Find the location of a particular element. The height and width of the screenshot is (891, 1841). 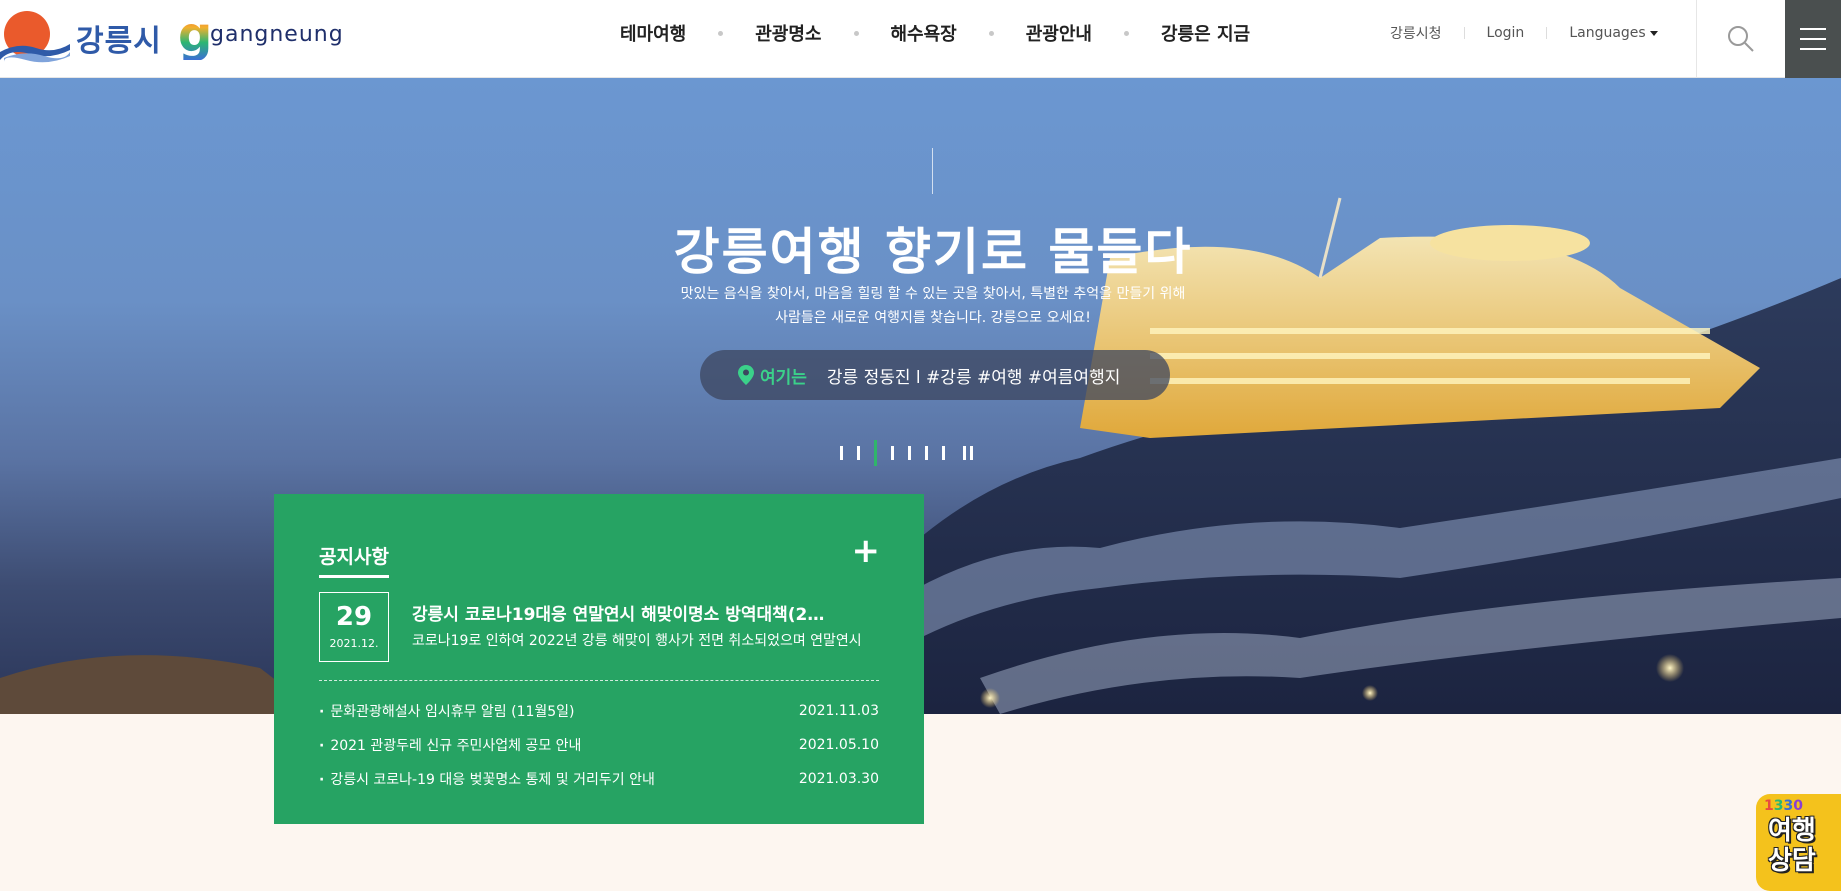

consult-line1: 여행 is located at coordinates (1792, 831).